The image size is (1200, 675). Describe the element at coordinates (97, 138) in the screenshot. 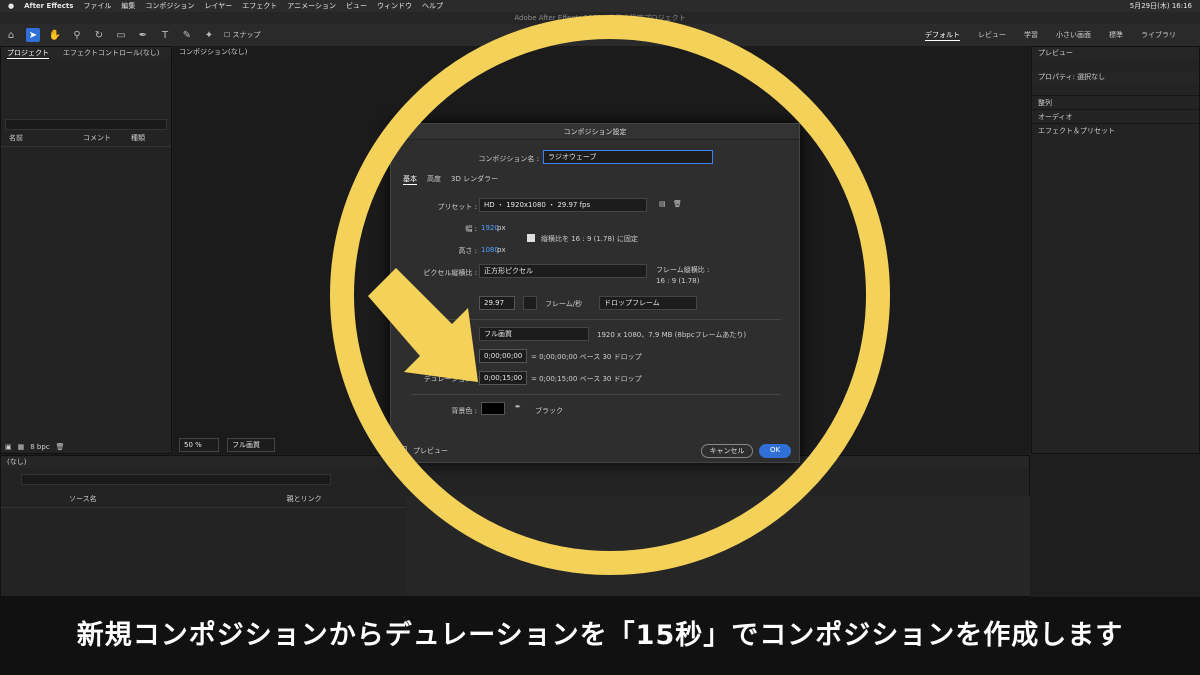

I see `col-comment: コメント` at that location.